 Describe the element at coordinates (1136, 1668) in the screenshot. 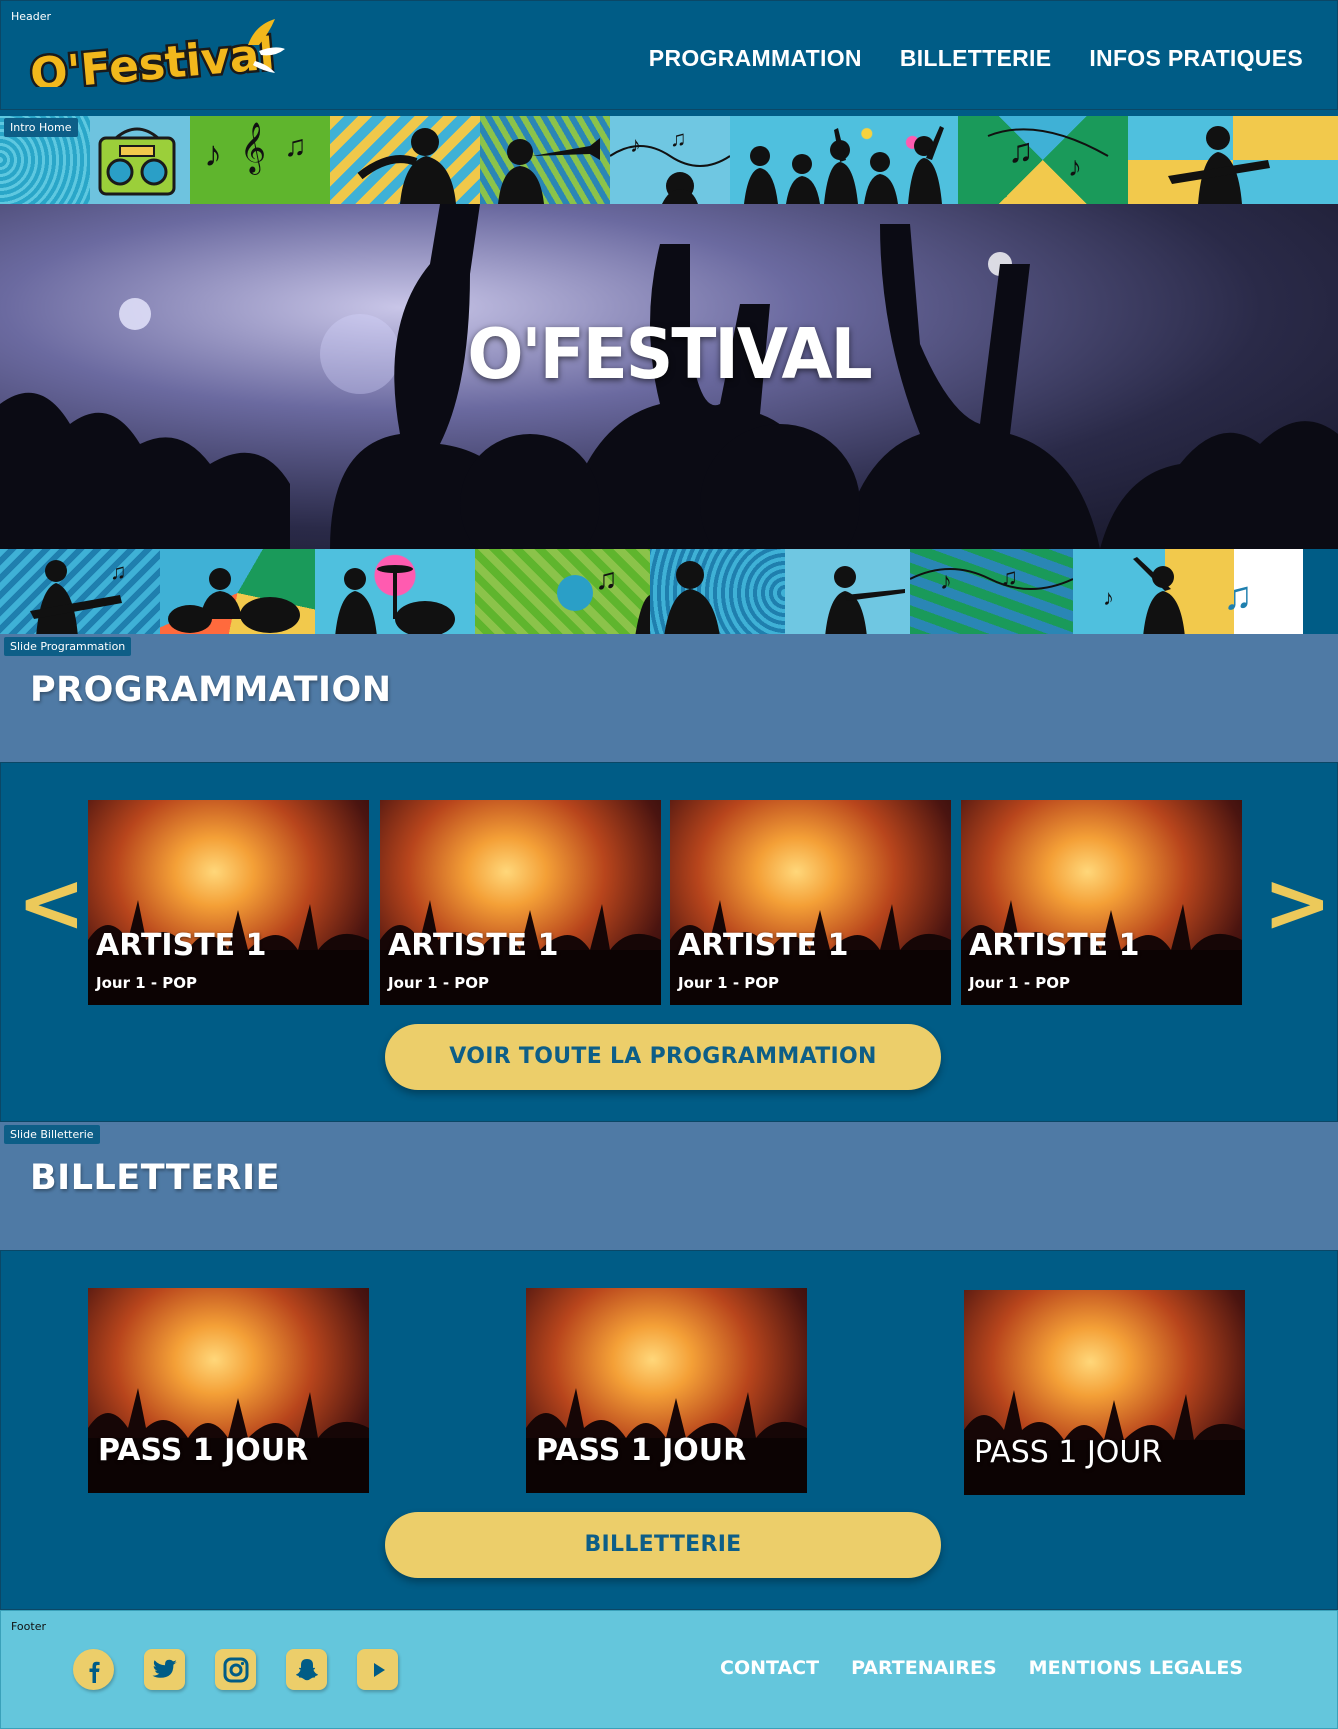

I see `footer-link-mentions-legales: MENTIONS LEGALES` at that location.